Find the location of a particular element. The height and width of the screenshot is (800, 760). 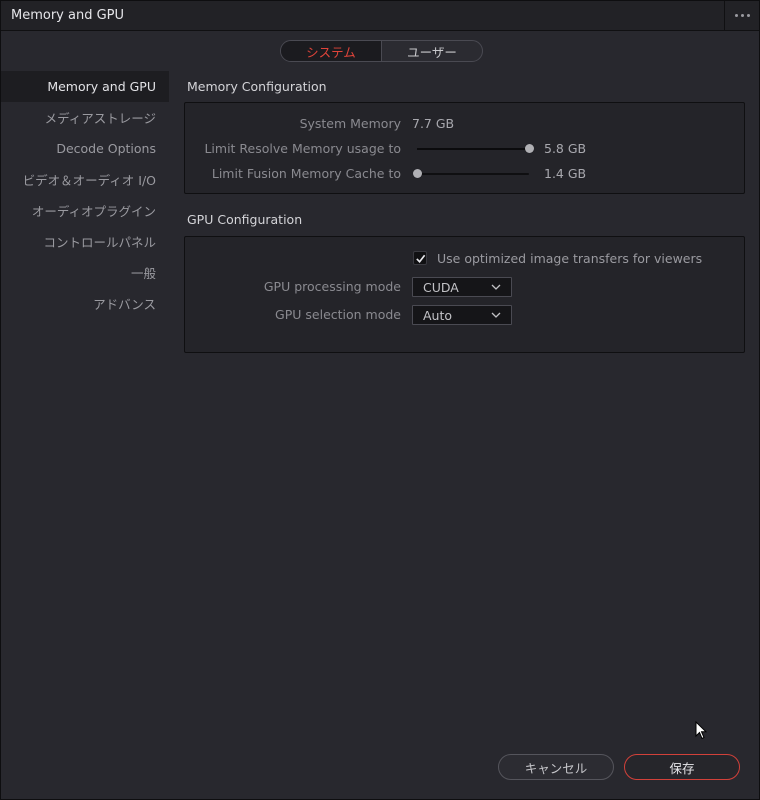

sidebar-item-video-audio-io: ビデオ＆オーディオ I/O is located at coordinates (85, 179).